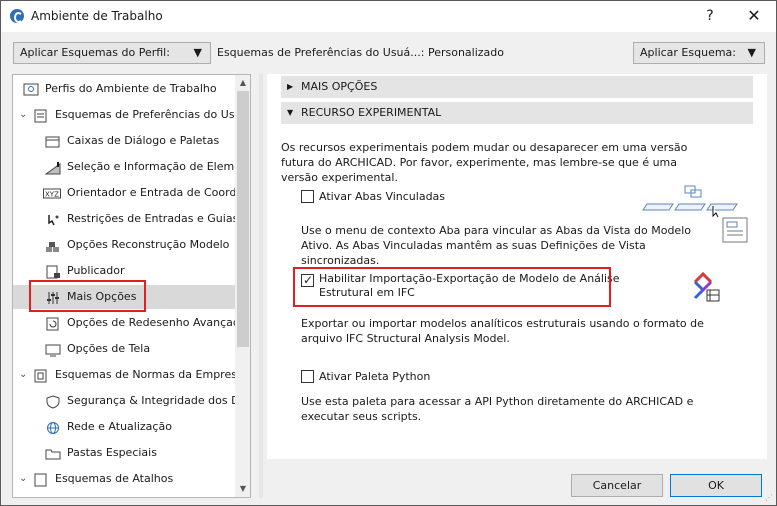  I want to click on title-bar: Ambiente de Trabalho ? ✕, so click(388, 16).